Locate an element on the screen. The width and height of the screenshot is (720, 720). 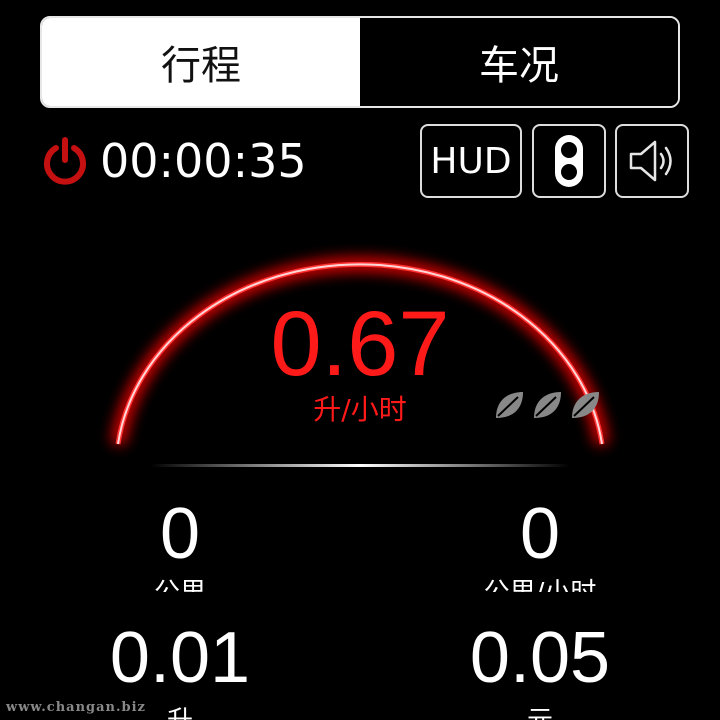
distance-label: 公里 is located at coordinates (180, 585).